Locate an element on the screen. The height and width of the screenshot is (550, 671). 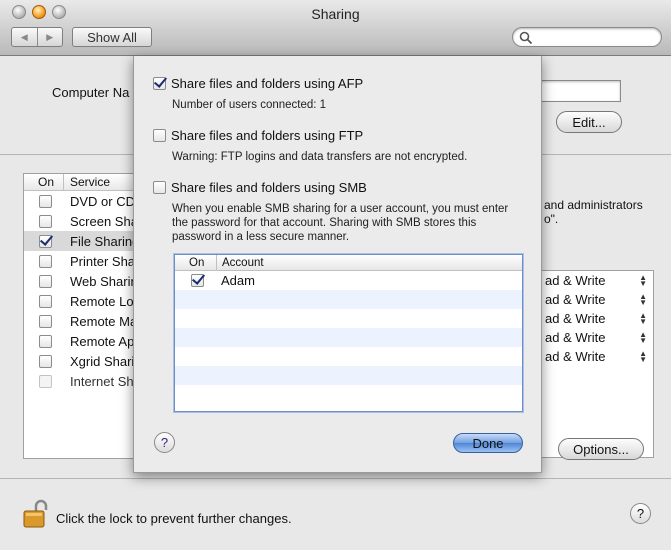
smb-option: Share files and folders using SMB is located at coordinates (260, 187).